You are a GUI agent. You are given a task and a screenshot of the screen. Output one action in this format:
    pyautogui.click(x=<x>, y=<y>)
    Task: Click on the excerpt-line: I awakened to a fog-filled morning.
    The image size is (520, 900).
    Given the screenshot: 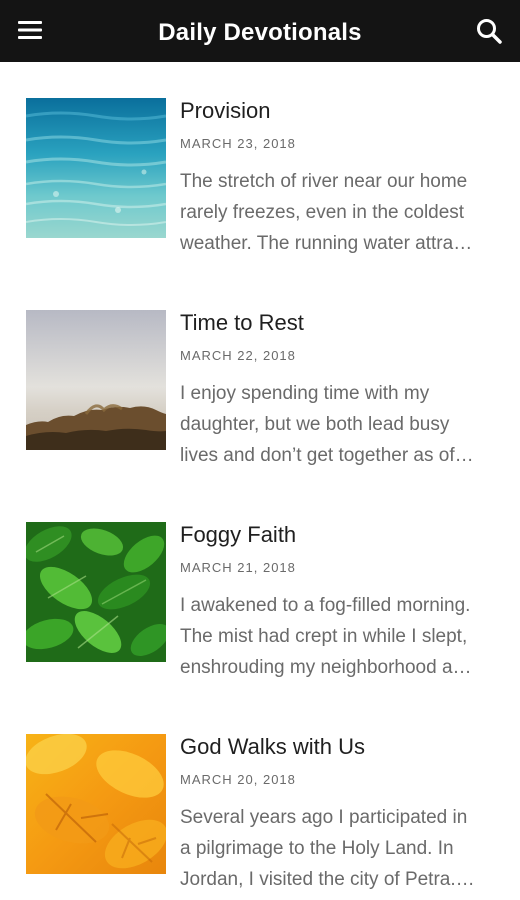 What is the action you would take?
    pyautogui.click(x=325, y=605)
    